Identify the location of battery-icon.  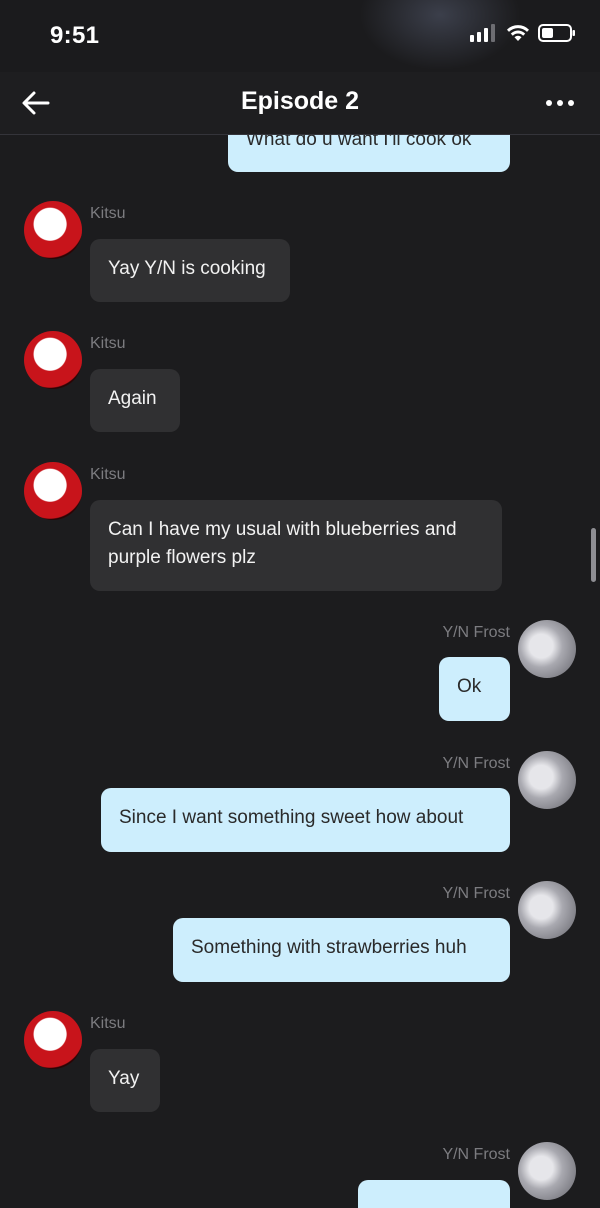
(556, 33).